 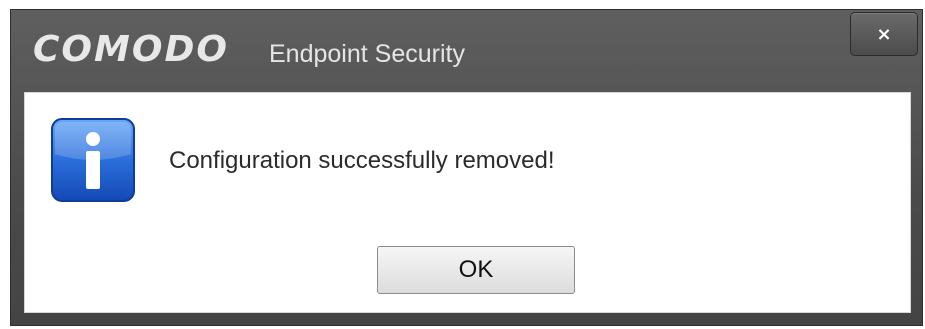 I want to click on product-name: Endpoint Security, so click(x=367, y=54).